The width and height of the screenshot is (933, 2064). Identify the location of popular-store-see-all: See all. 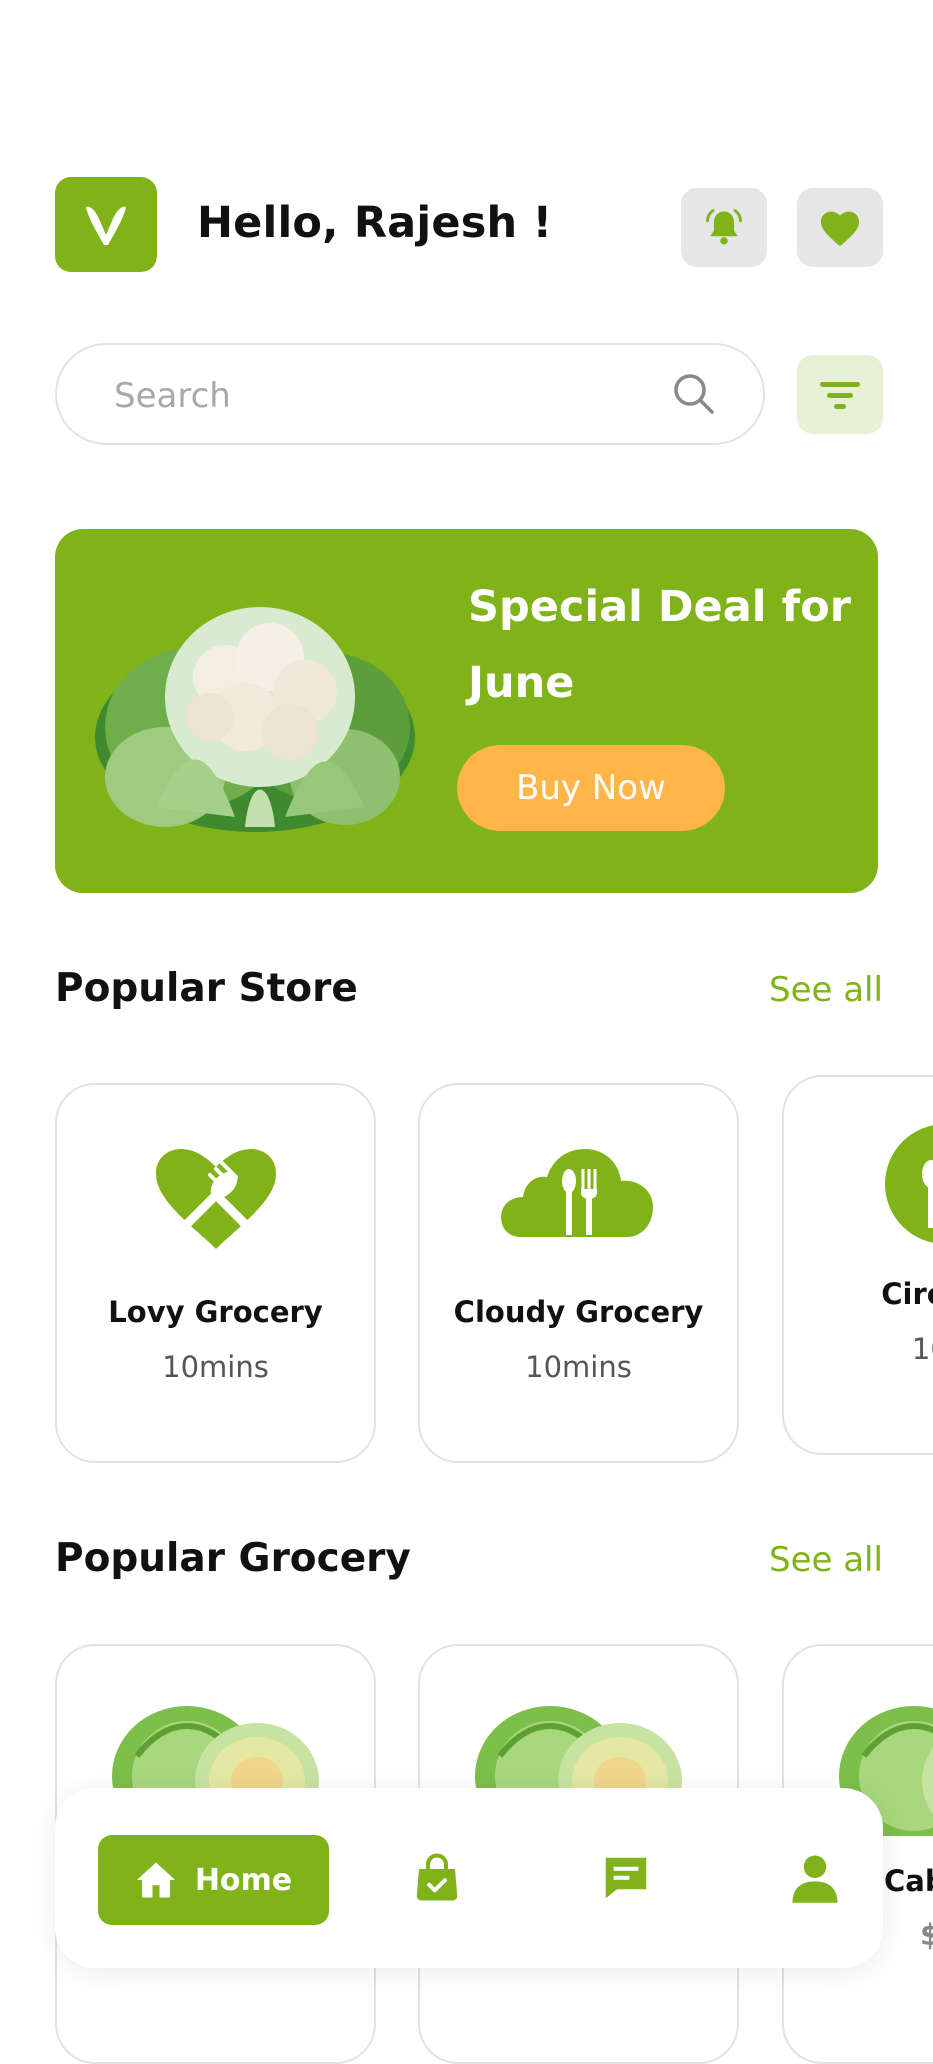
(826, 990).